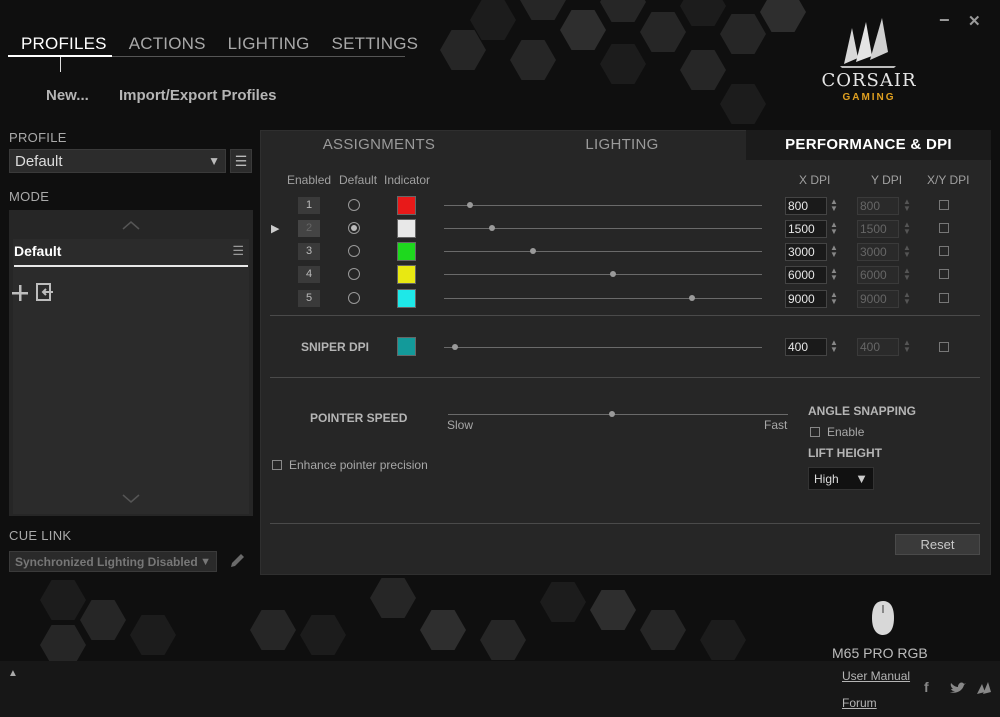 The image size is (1000, 717). What do you see at coordinates (359, 418) in the screenshot?
I see `pointer-speed-label: POINTER SPEED` at bounding box center [359, 418].